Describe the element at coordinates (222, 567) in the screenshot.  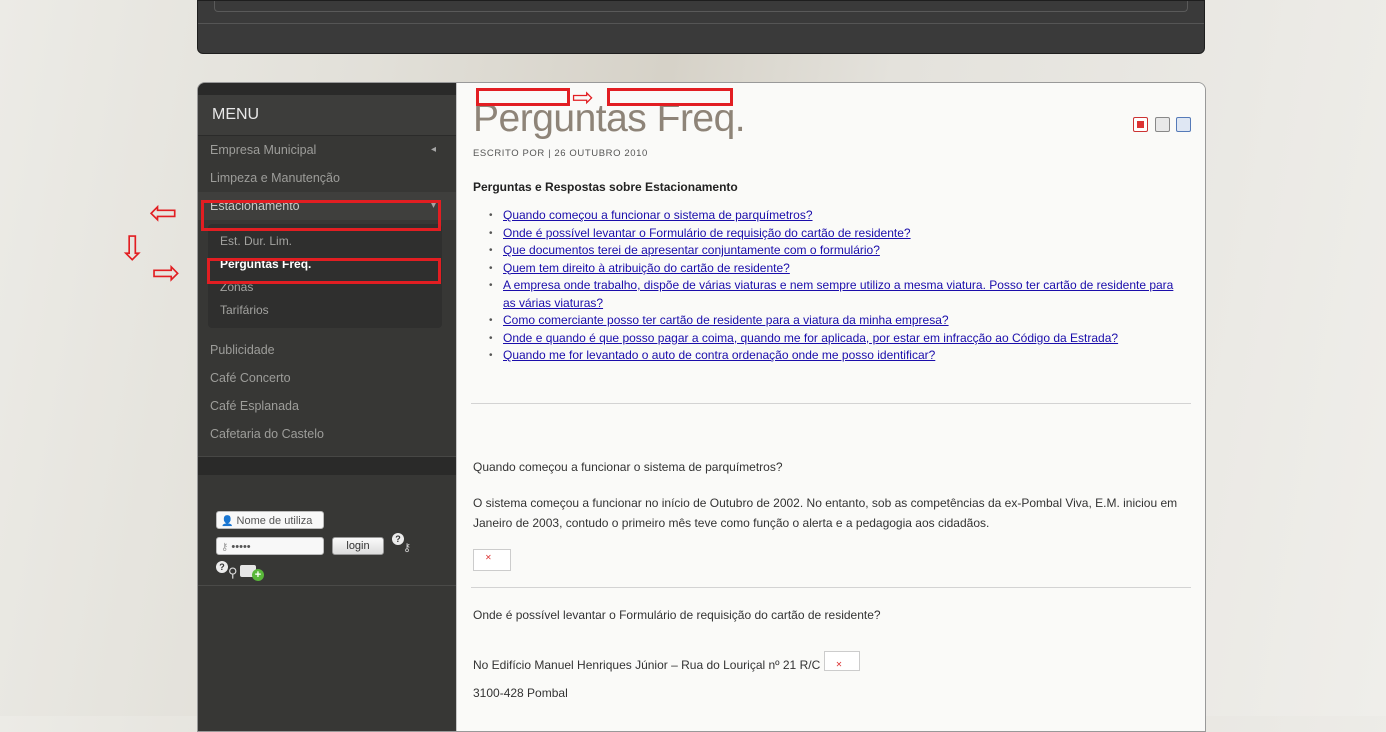
I see `help-icon: ?` at that location.